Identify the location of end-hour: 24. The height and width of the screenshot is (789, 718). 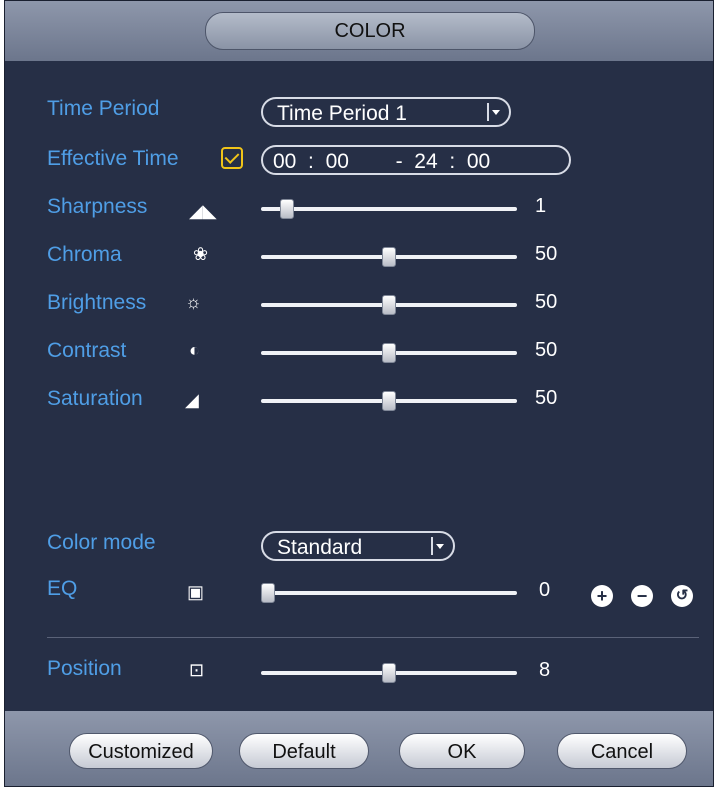
(425, 161).